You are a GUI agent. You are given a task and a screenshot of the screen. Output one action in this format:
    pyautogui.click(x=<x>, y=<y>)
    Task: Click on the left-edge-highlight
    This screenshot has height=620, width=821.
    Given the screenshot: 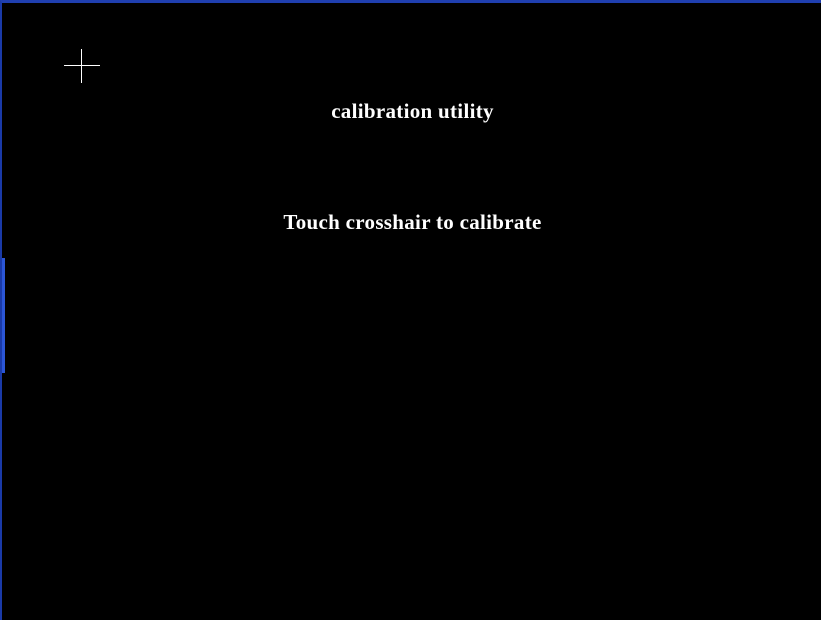 What is the action you would take?
    pyautogui.click(x=3, y=315)
    